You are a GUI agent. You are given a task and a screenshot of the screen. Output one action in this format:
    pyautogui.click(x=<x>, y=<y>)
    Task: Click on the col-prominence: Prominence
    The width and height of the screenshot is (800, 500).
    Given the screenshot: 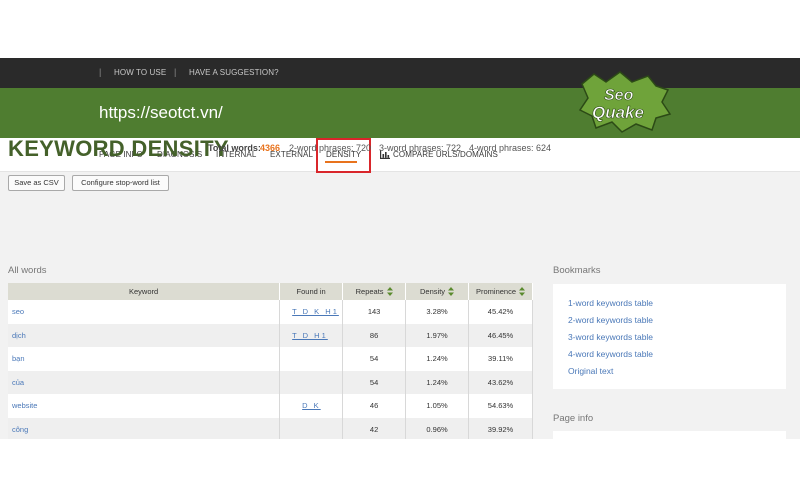 What is the action you would take?
    pyautogui.click(x=500, y=291)
    